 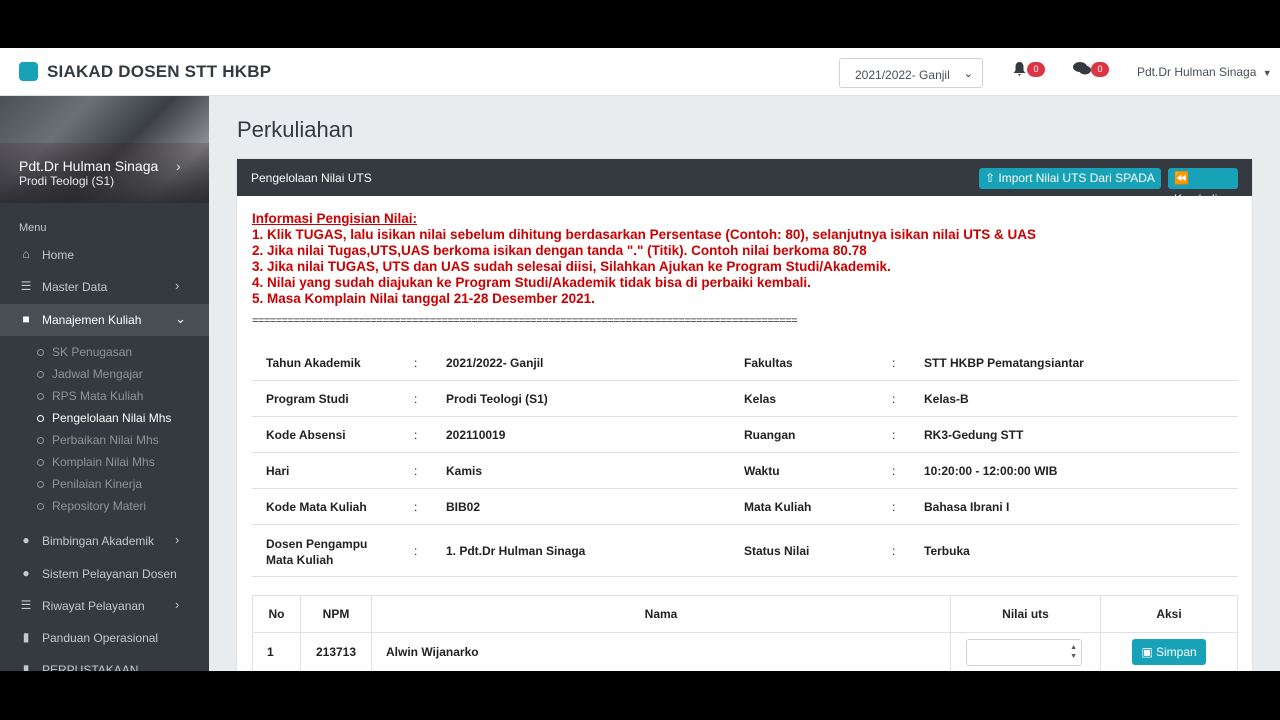 I want to click on user-dropdown: Pdt.Dr Hulman Sinaga ▼, so click(x=1204, y=72).